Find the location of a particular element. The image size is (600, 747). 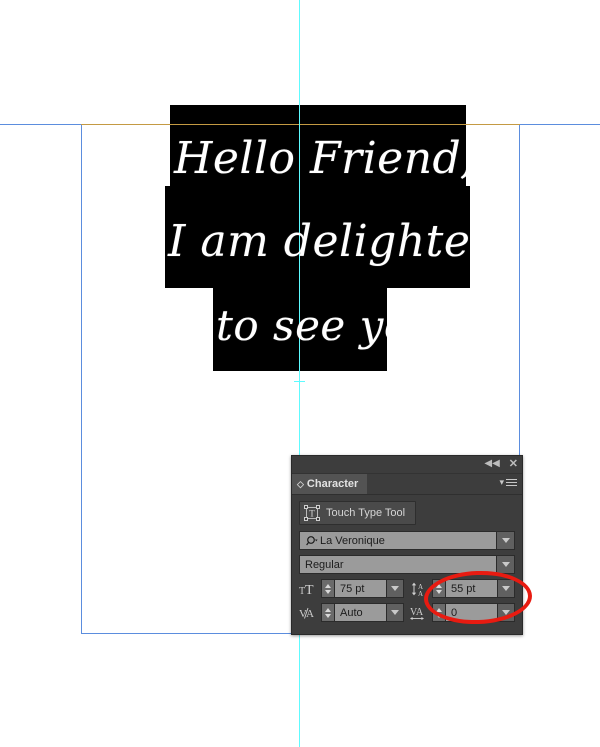

search-icon is located at coordinates (312, 541).